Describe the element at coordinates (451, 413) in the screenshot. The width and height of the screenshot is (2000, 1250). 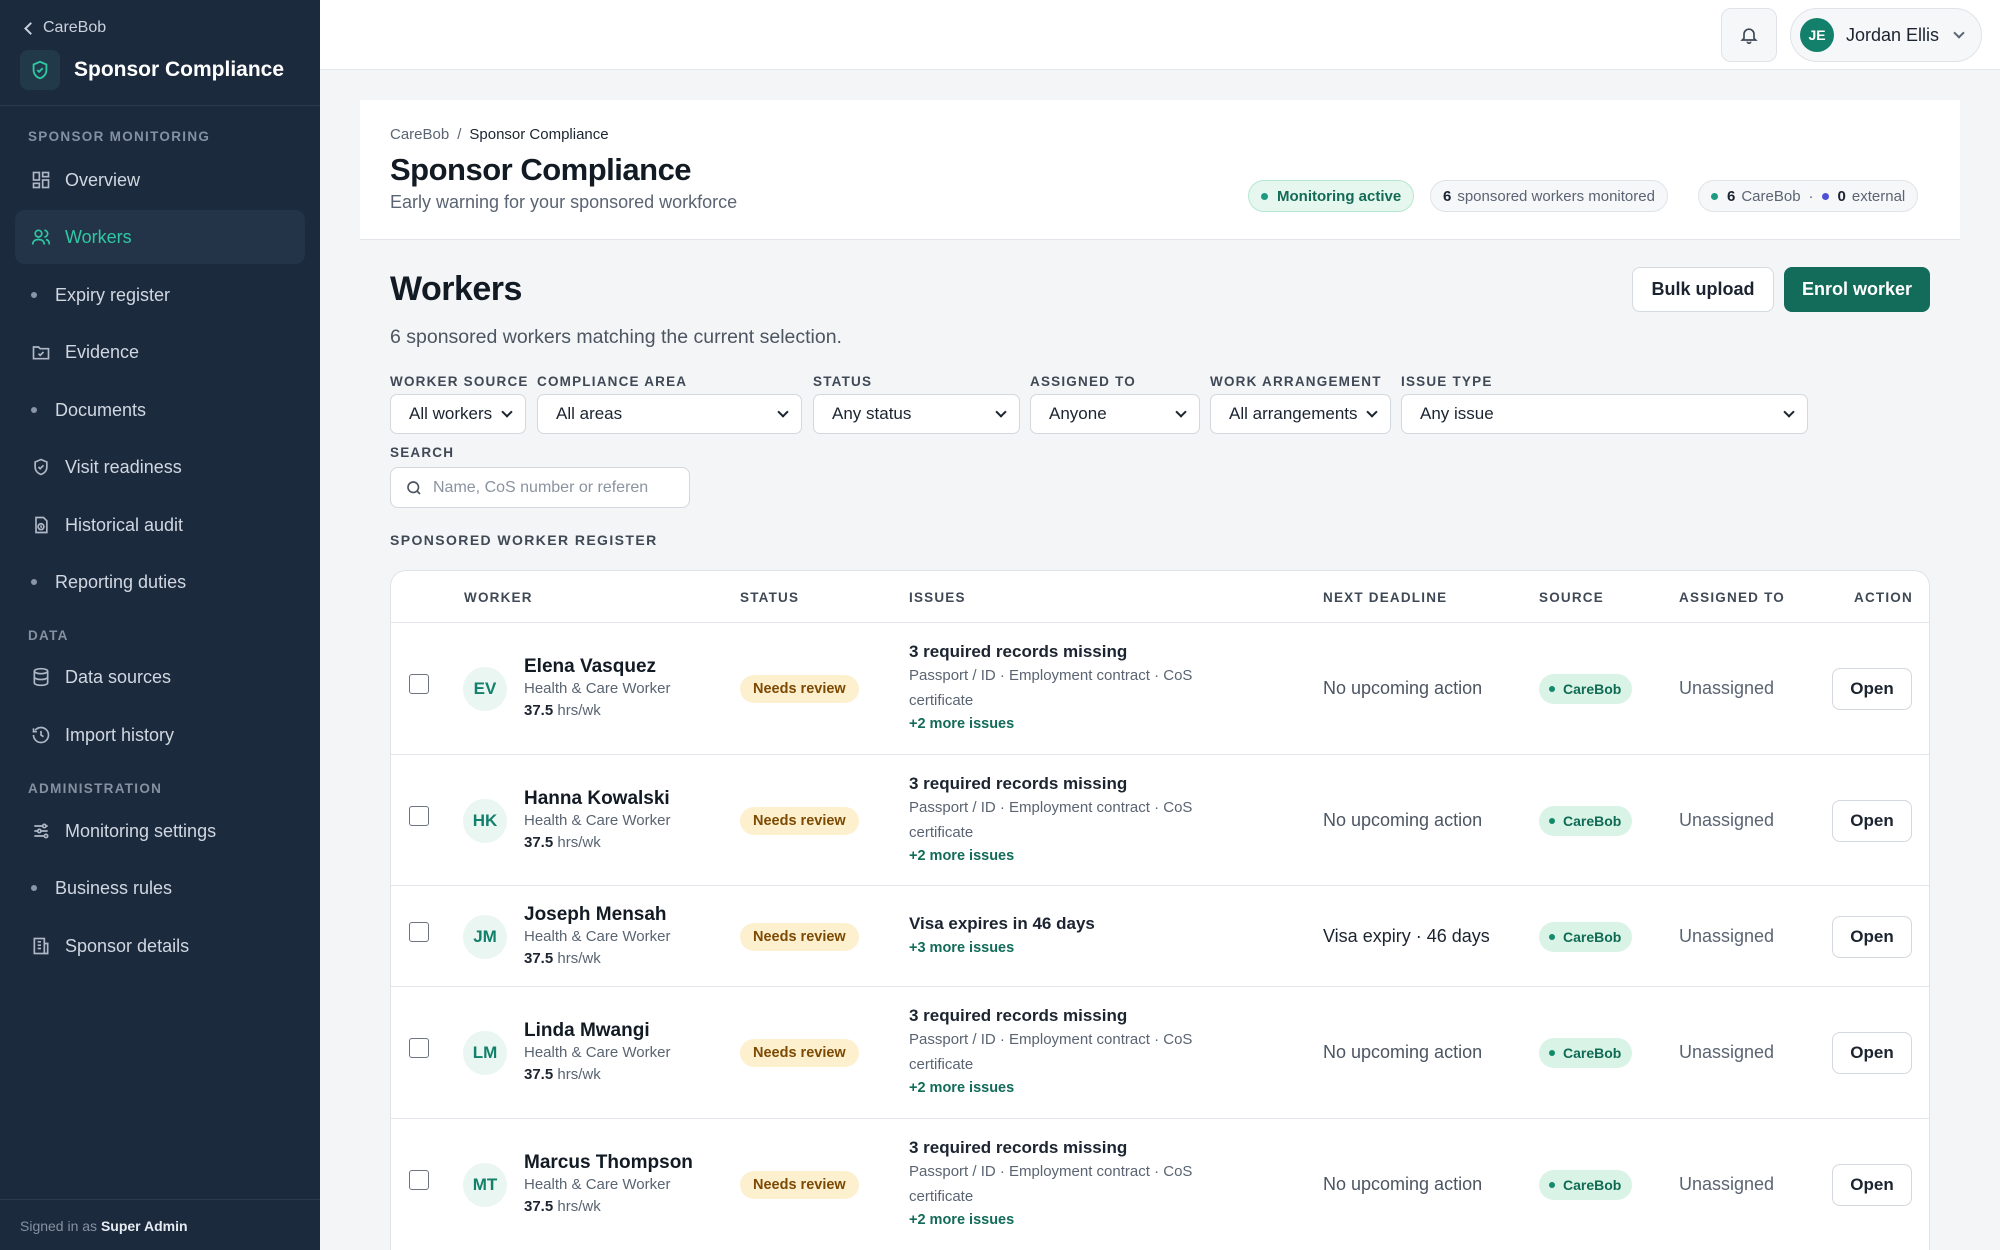
I see `select-value: All workers` at that location.